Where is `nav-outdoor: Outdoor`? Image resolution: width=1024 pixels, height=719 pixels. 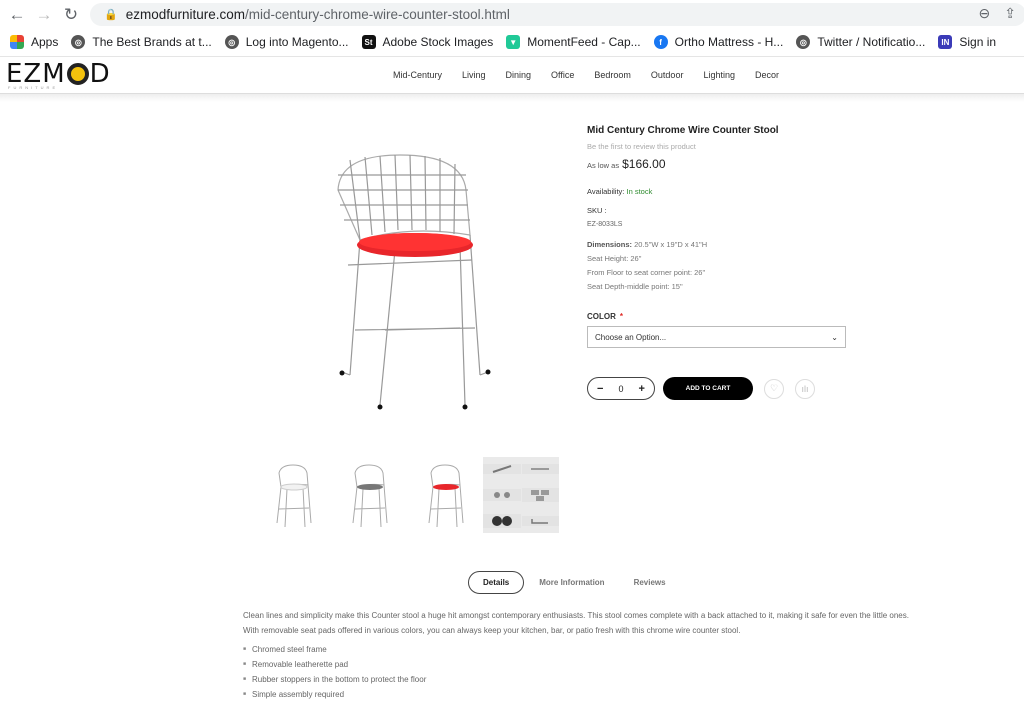 nav-outdoor: Outdoor is located at coordinates (667, 75).